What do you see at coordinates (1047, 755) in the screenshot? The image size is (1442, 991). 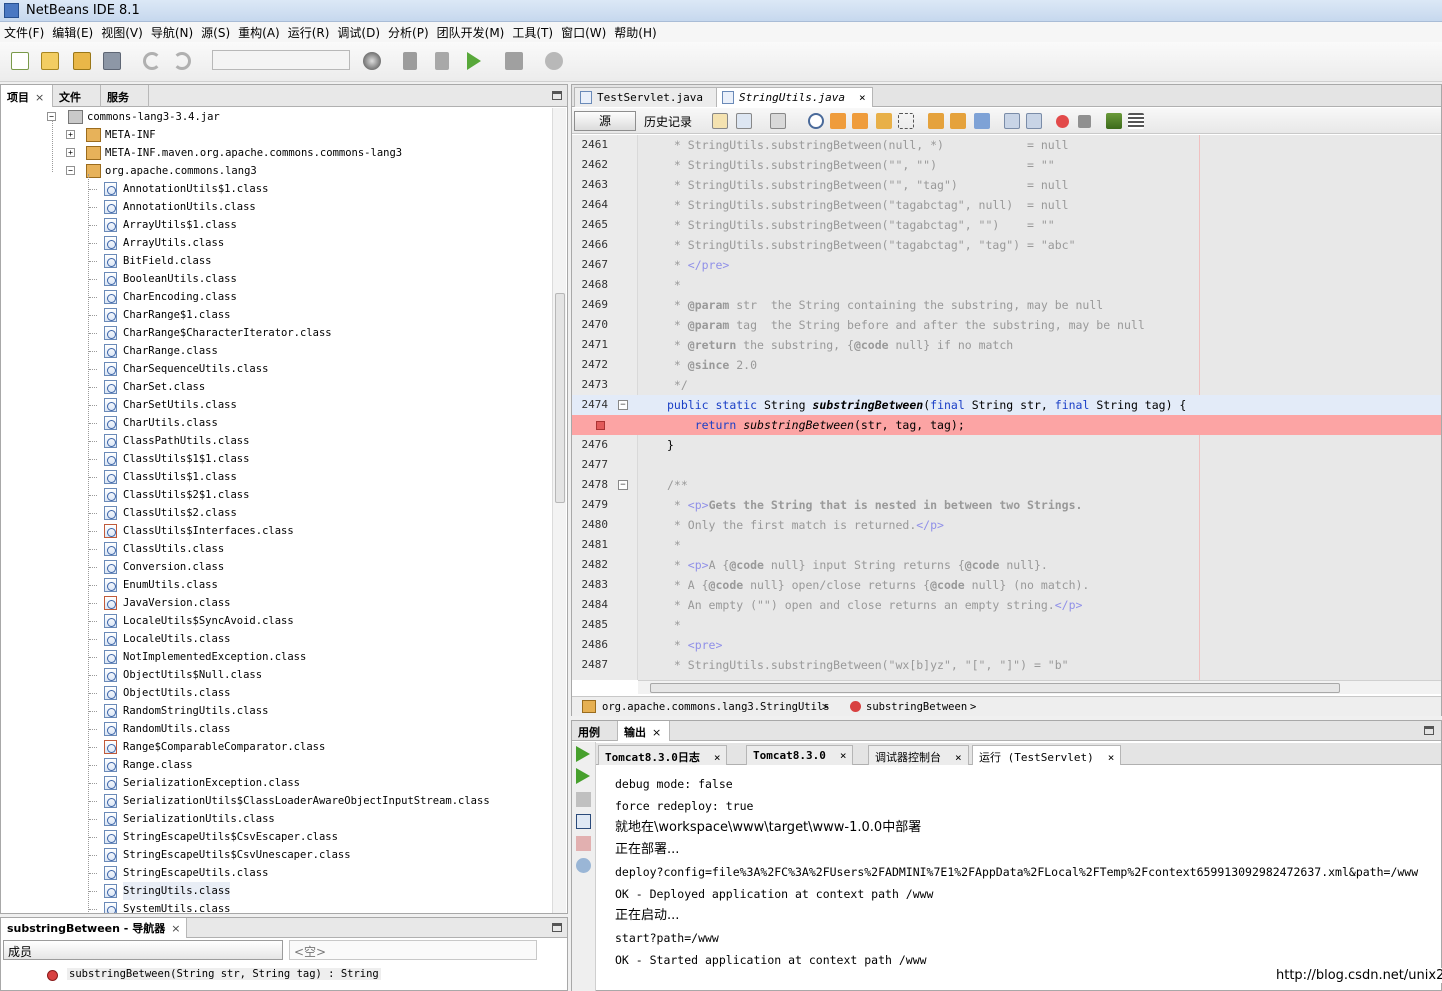 I see `output-subtab-3: 运行 (TestServlet) ×` at bounding box center [1047, 755].